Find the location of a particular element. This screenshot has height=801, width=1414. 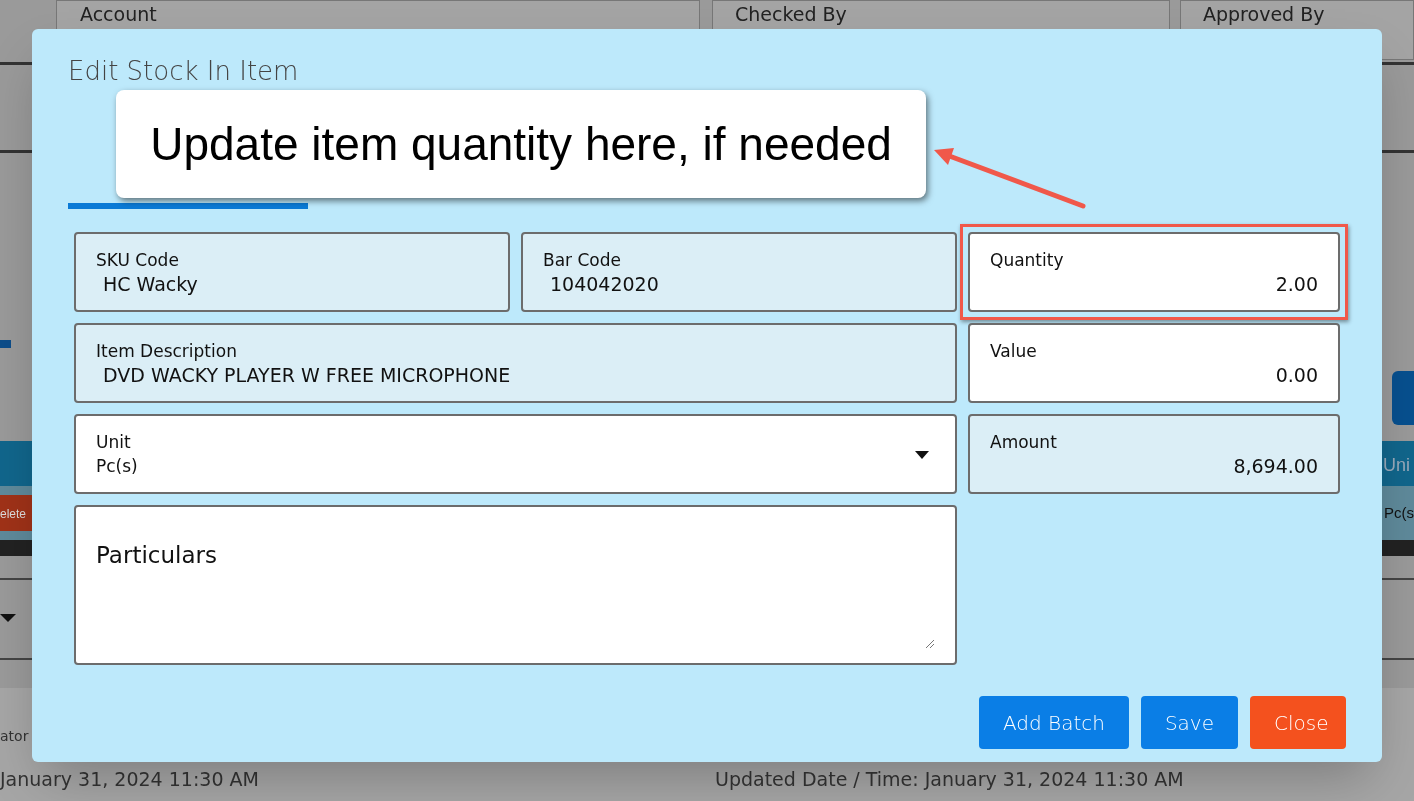

field-label: Amount is located at coordinates (1024, 442).